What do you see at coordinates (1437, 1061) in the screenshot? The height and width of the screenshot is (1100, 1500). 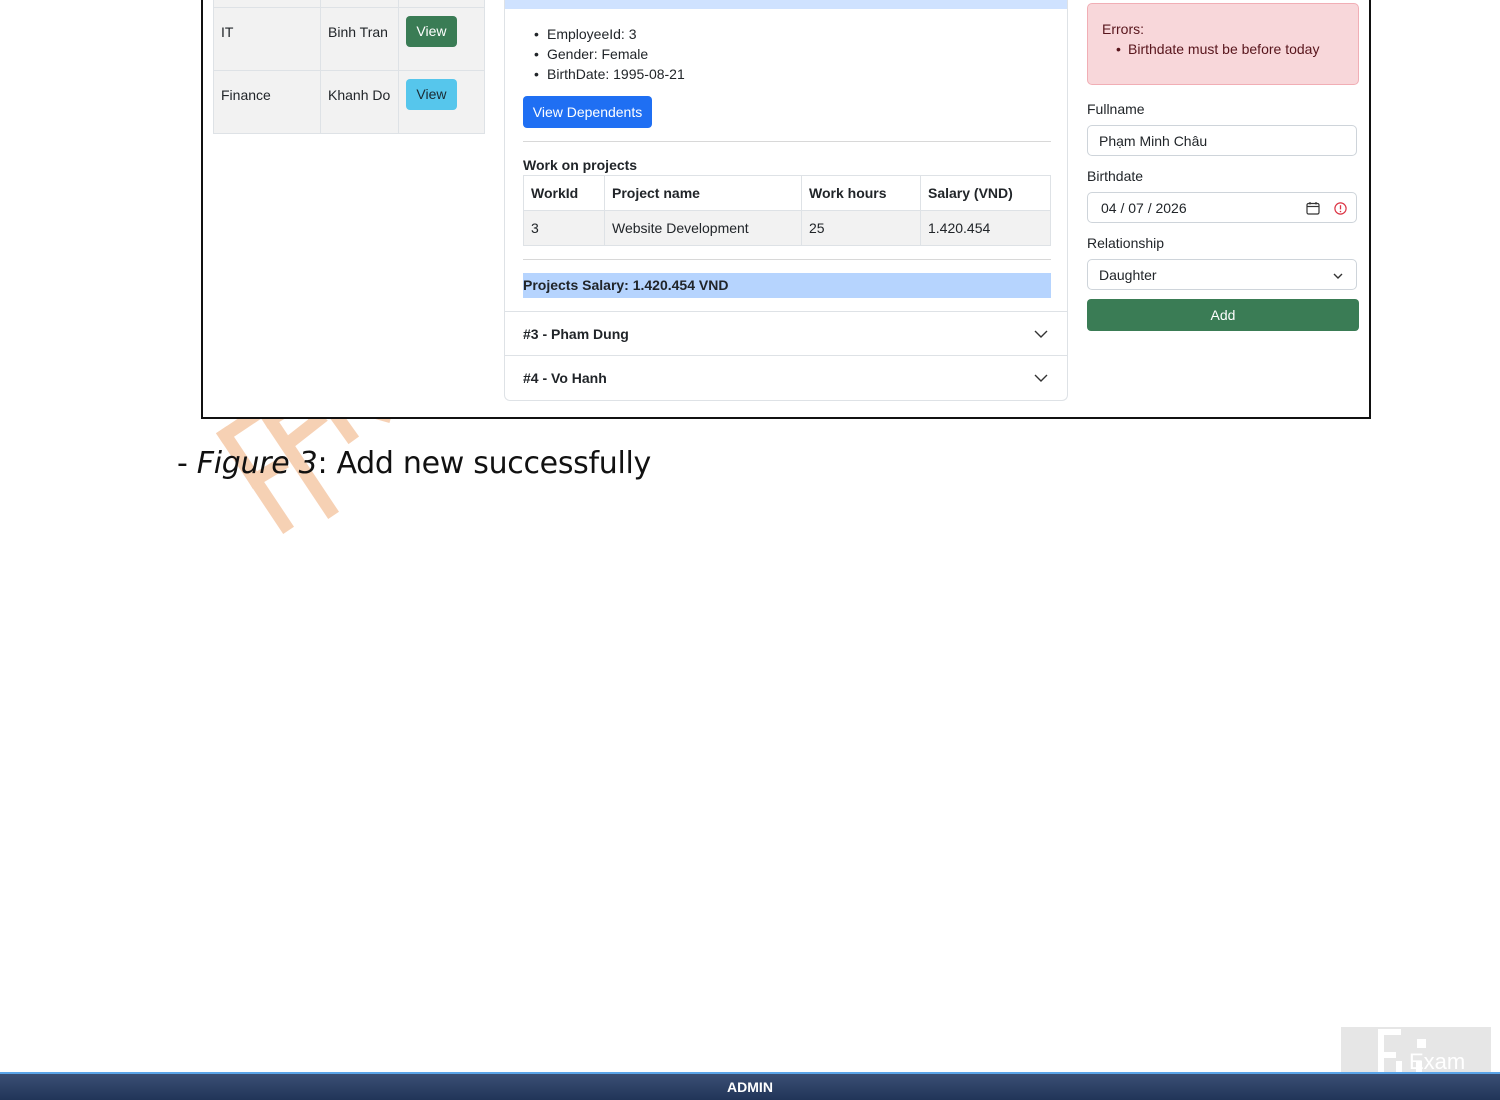 I see `logo-text: Exam` at bounding box center [1437, 1061].